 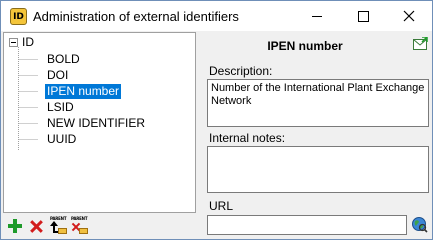 I want to click on delete-button, so click(x=36, y=226).